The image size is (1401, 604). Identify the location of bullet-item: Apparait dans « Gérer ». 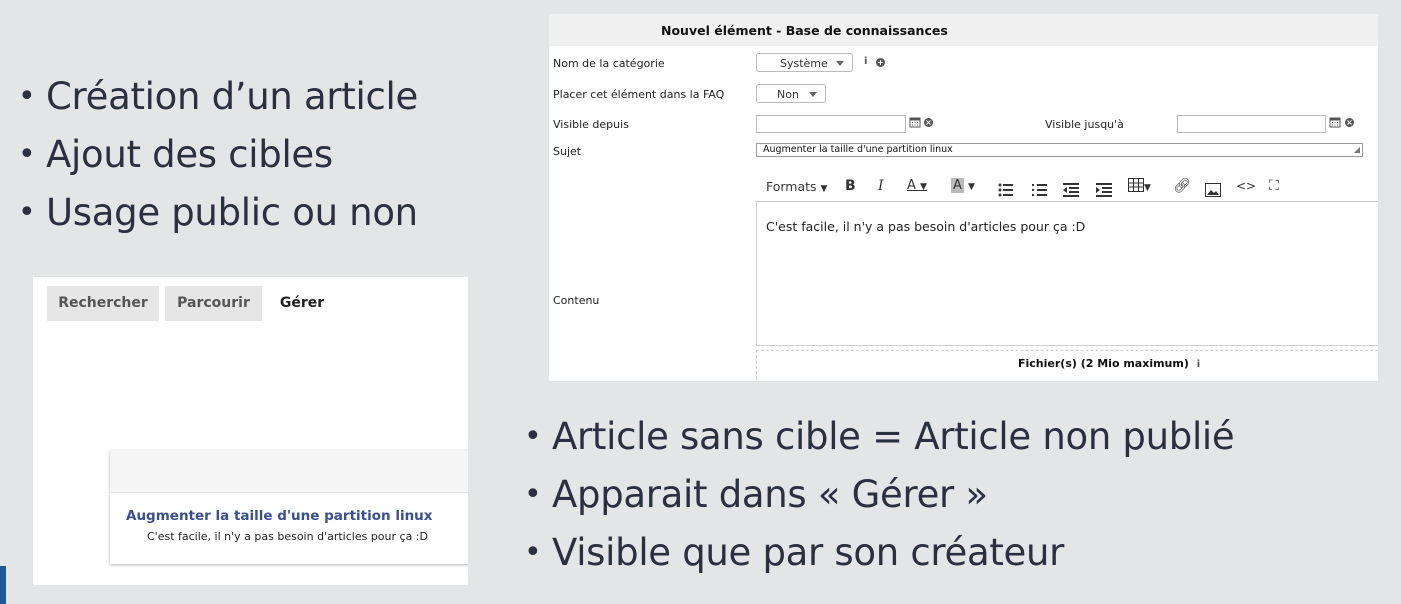
(879, 495).